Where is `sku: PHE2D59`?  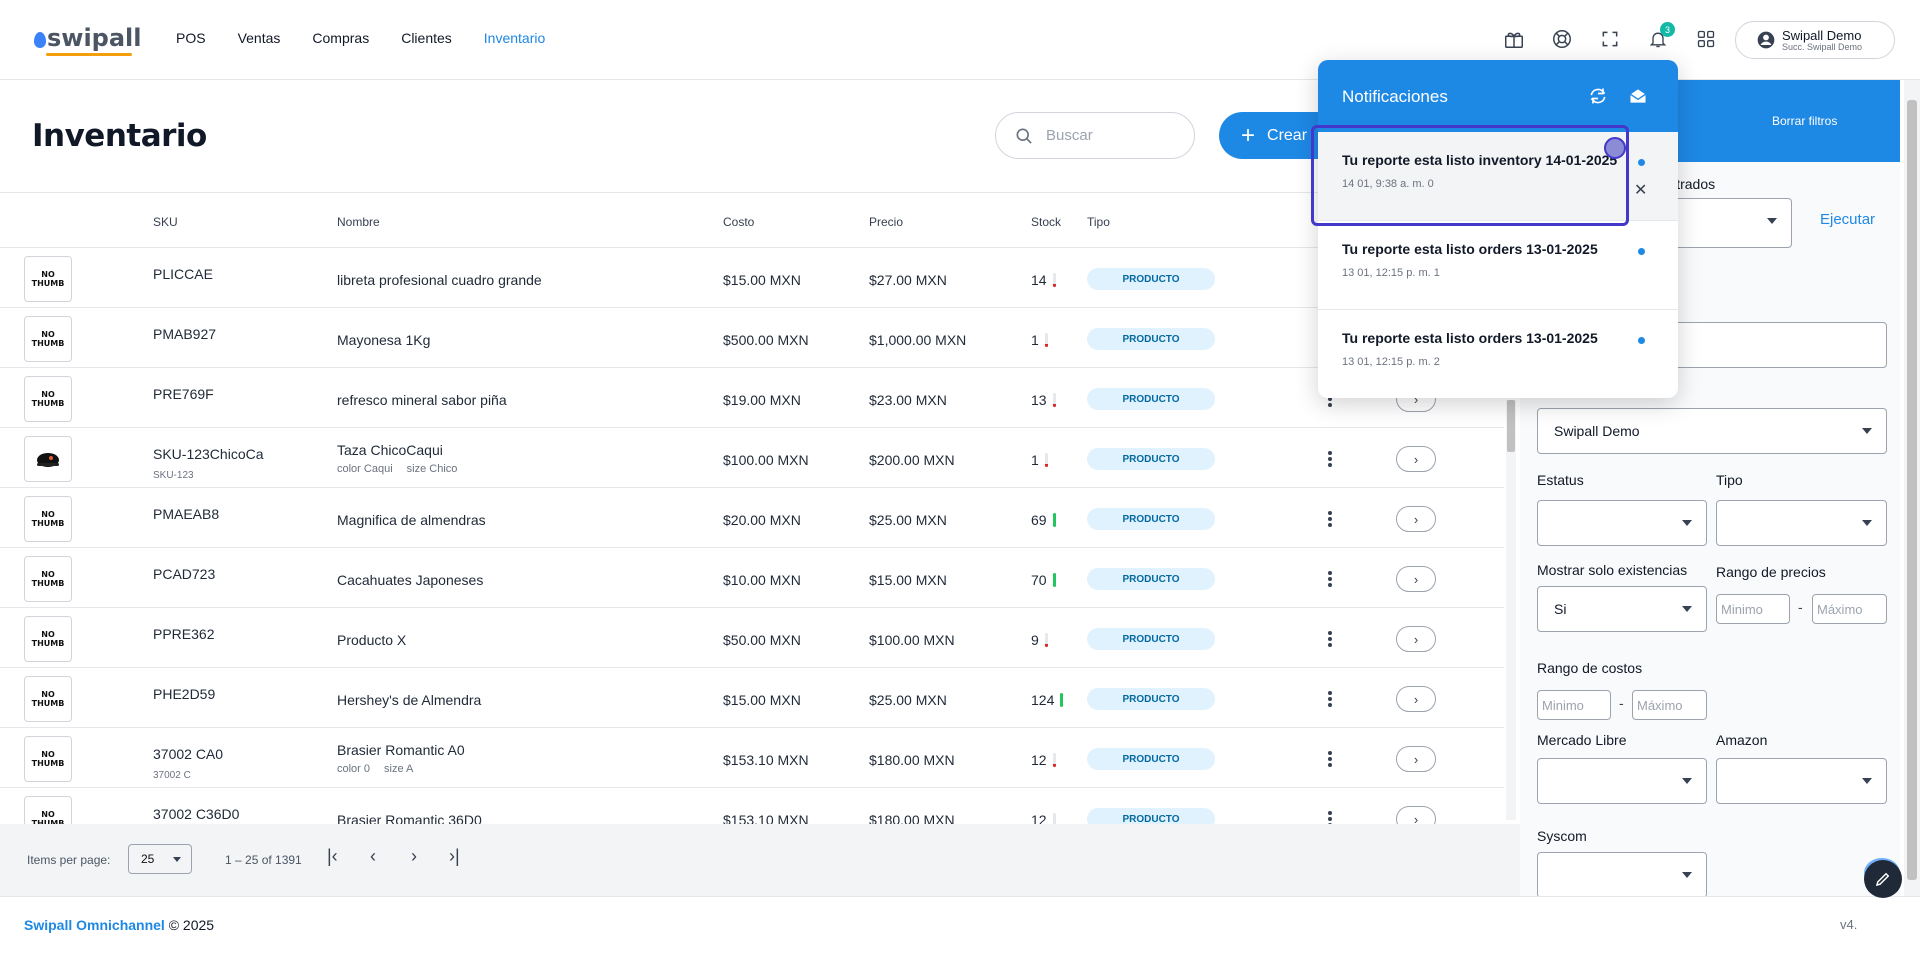 sku: PHE2D59 is located at coordinates (184, 694).